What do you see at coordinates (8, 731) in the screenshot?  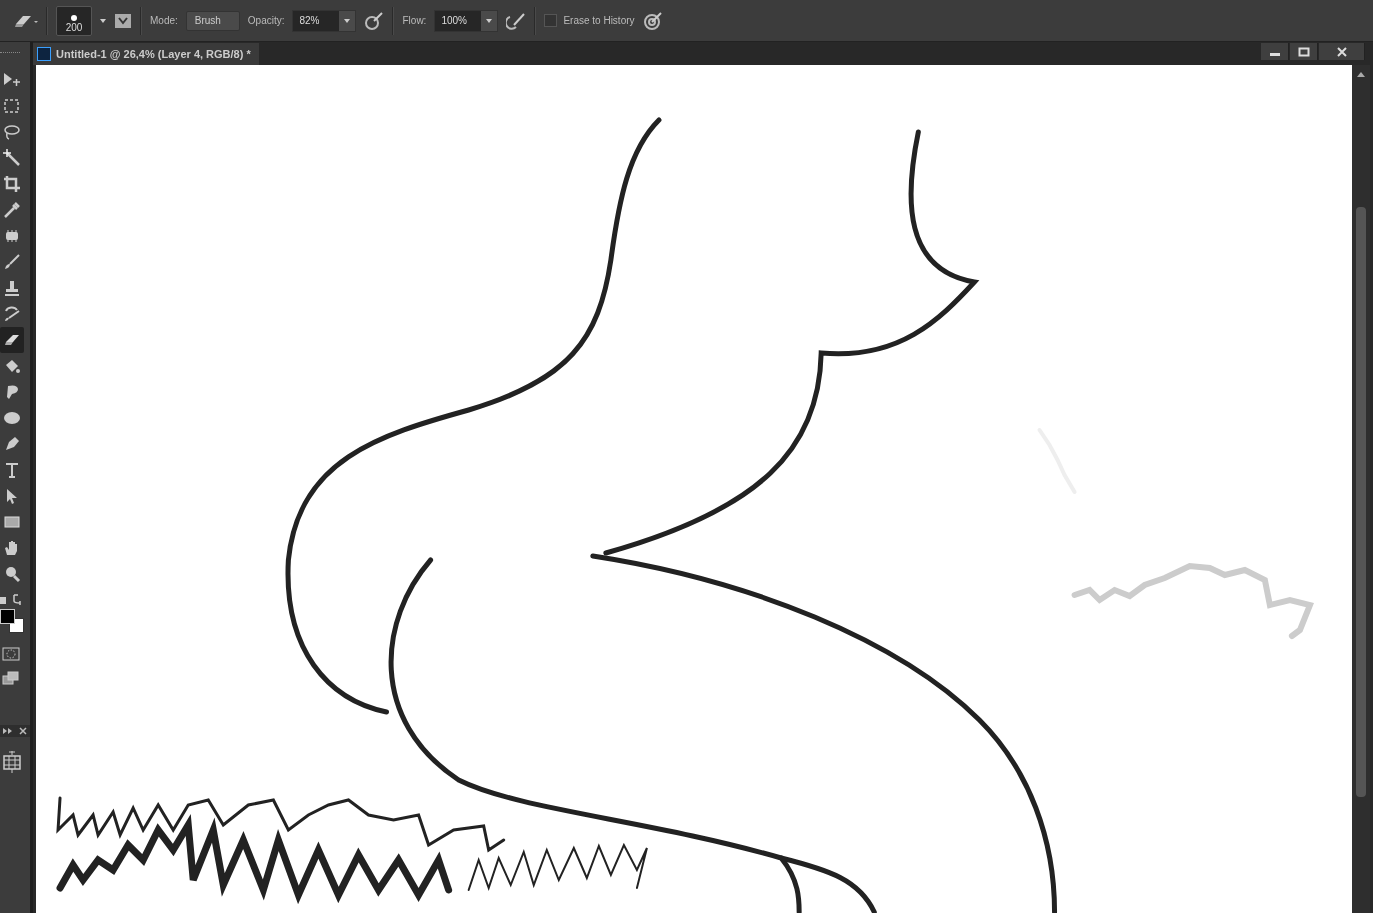 I see `expand-icon` at bounding box center [8, 731].